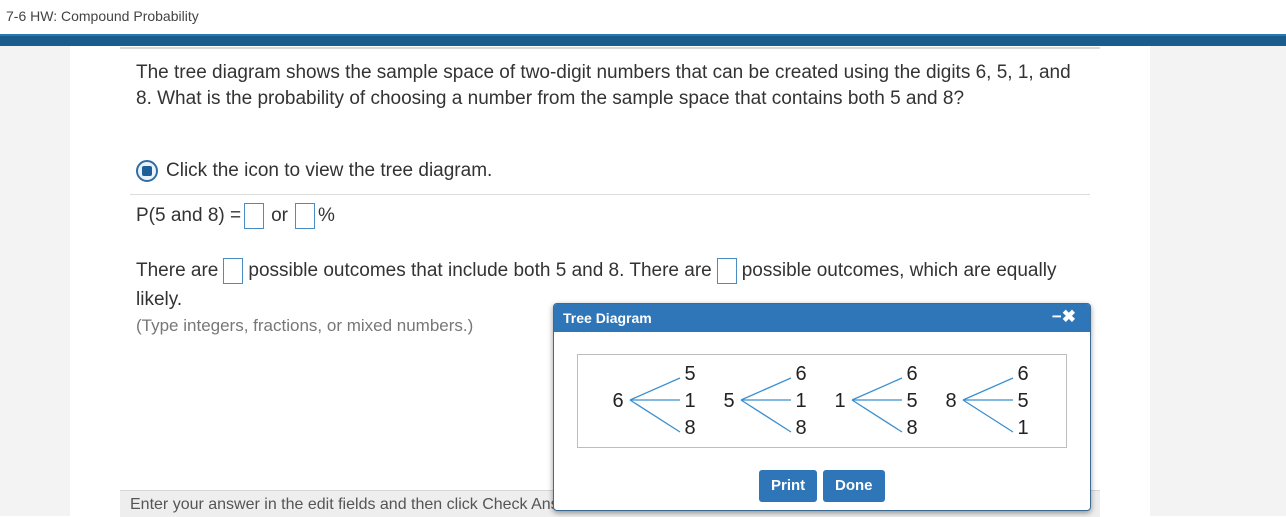 Image resolution: width=1286 pixels, height=517 pixels. I want to click on view-diagram-icon, so click(147, 171).